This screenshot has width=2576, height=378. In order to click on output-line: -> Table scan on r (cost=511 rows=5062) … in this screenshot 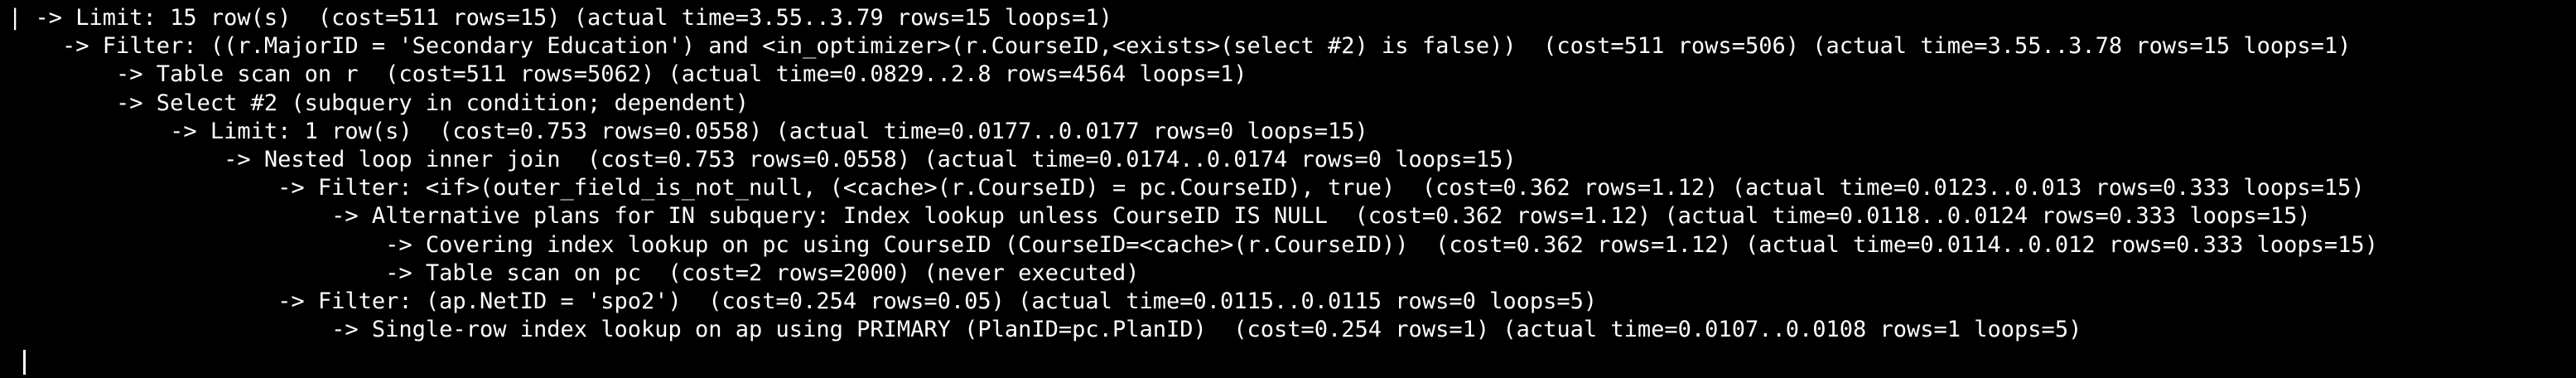, I will do `click(628, 74)`.